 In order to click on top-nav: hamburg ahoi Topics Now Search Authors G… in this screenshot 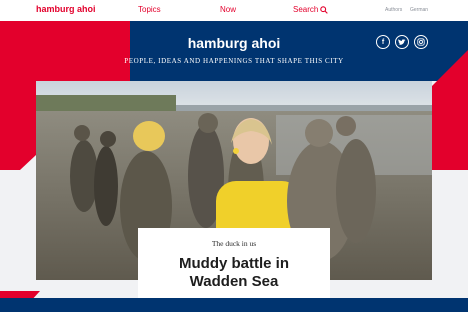, I will do `click(234, 10)`.